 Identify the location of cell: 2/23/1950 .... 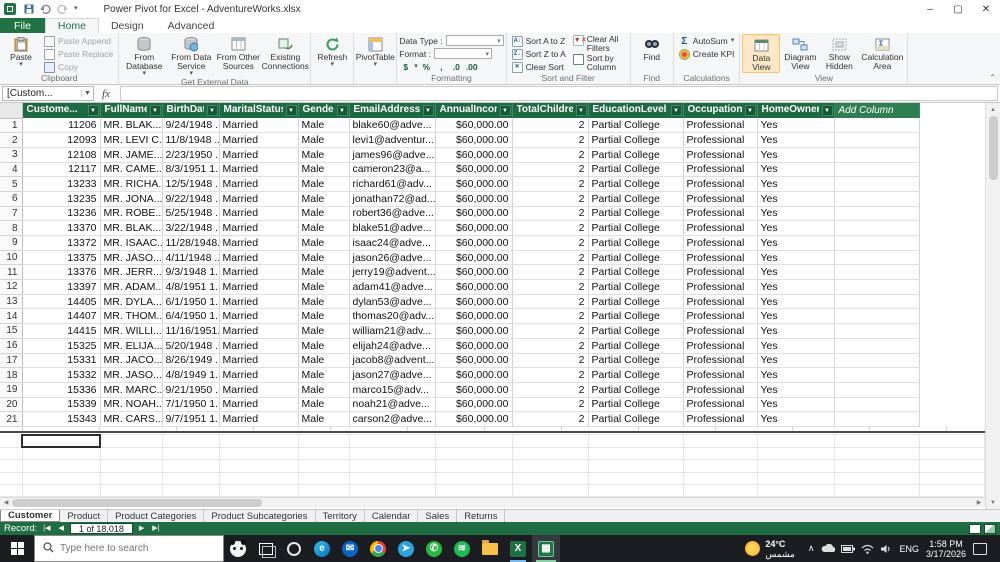
(191, 155).